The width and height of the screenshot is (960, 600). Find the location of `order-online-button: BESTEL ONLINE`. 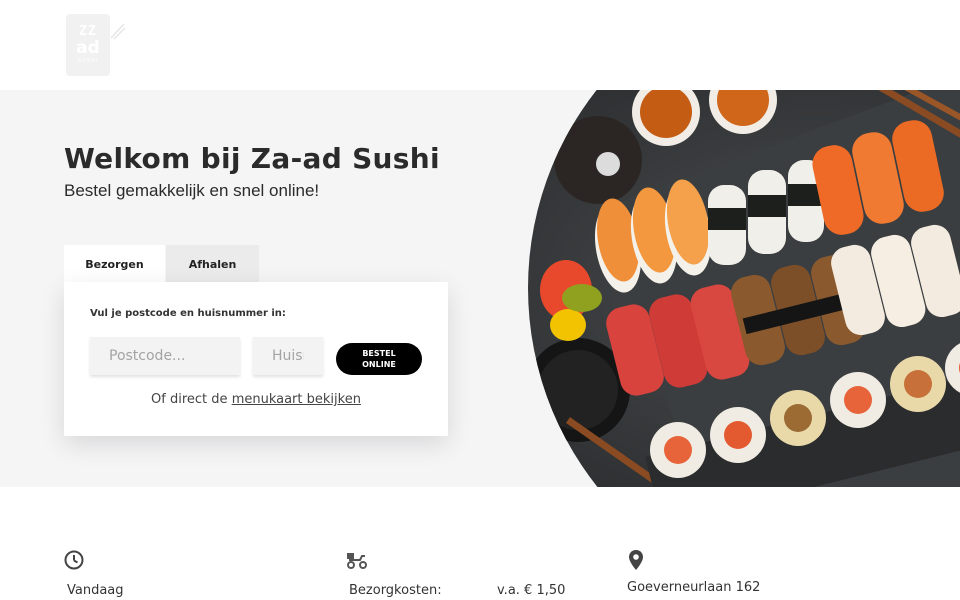

order-online-button: BESTEL ONLINE is located at coordinates (379, 359).